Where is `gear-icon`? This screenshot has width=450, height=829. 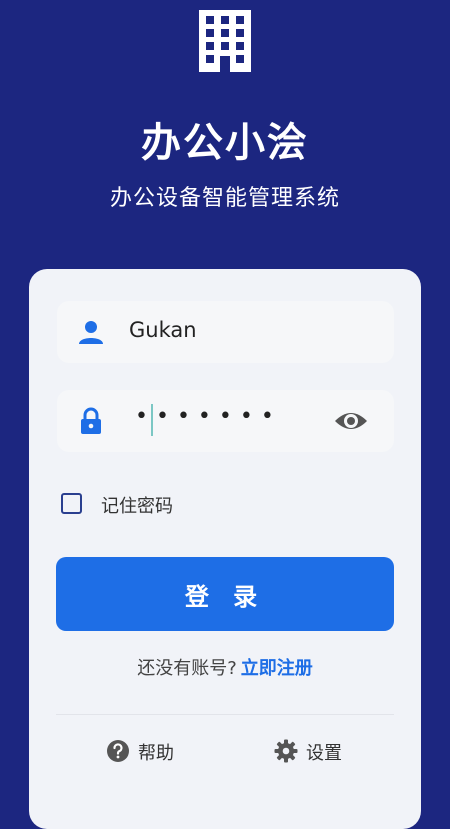
gear-icon is located at coordinates (286, 751).